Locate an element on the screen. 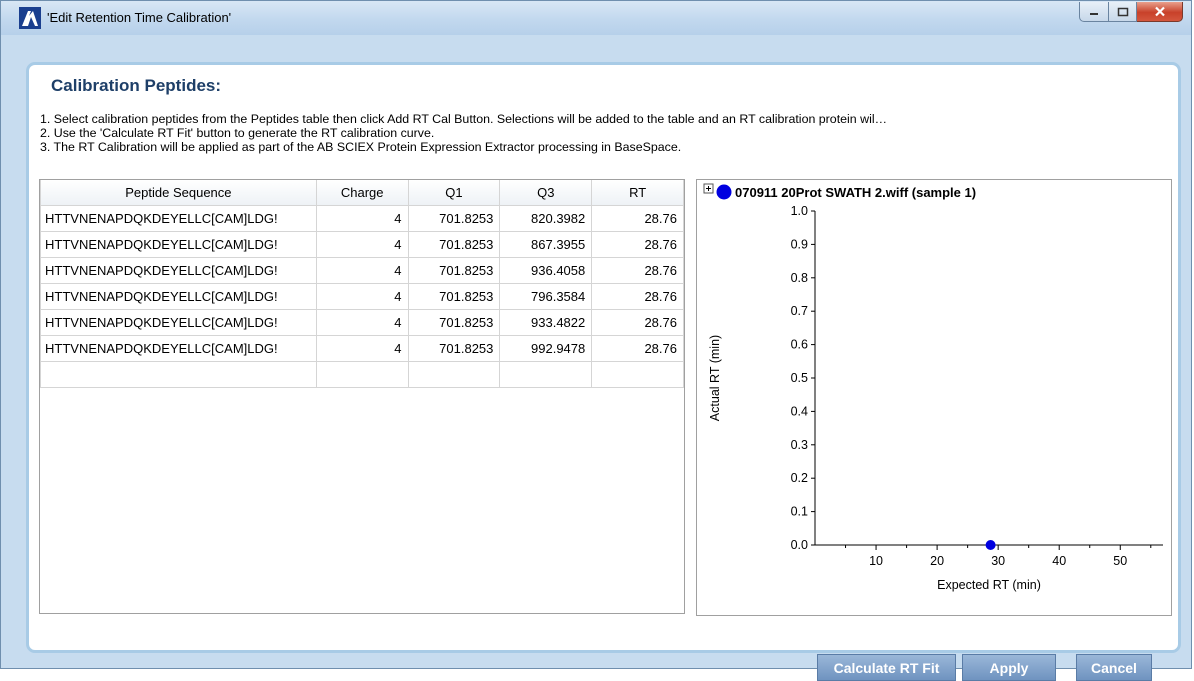  minimize-icon is located at coordinates (1094, 13).